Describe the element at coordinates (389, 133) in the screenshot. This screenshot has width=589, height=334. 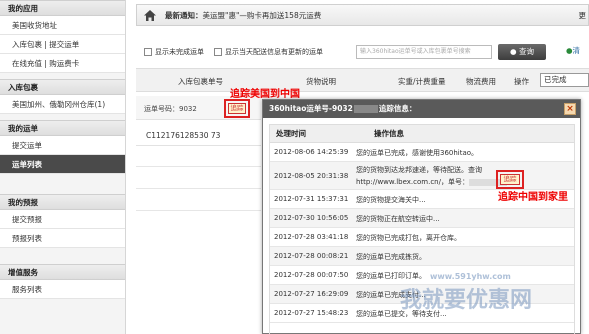
I see `col-info: 操作信息` at that location.